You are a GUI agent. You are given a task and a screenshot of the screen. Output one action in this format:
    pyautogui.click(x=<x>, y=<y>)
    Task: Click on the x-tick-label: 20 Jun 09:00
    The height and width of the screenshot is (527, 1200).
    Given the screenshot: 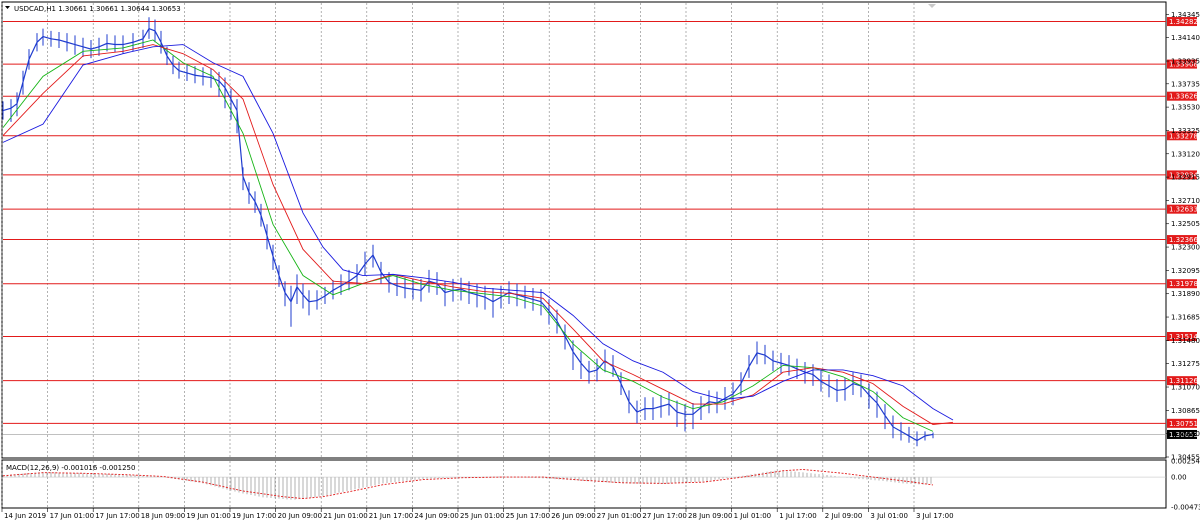 What is the action you would take?
    pyautogui.click(x=300, y=516)
    